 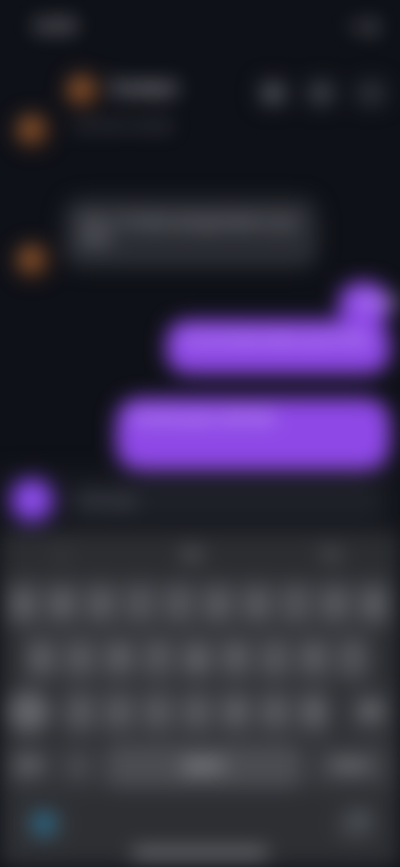 What do you see at coordinates (101, 604) in the screenshot?
I see `key-e: e` at bounding box center [101, 604].